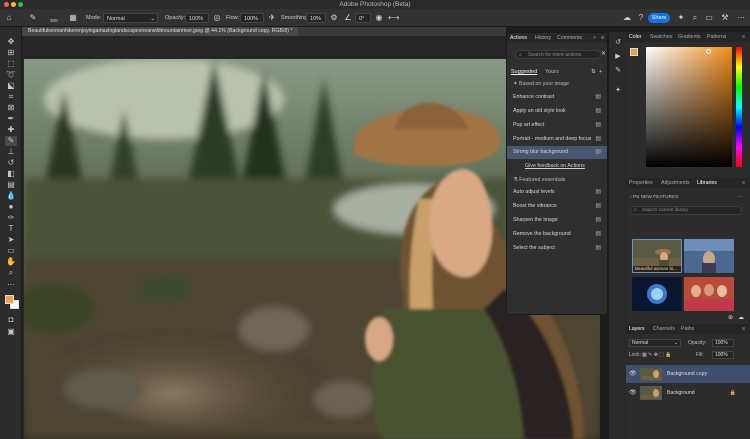 This screenshot has width=750, height=439. Describe the element at coordinates (716, 37) in the screenshot. I see `tab-patterns: Patterns` at that location.